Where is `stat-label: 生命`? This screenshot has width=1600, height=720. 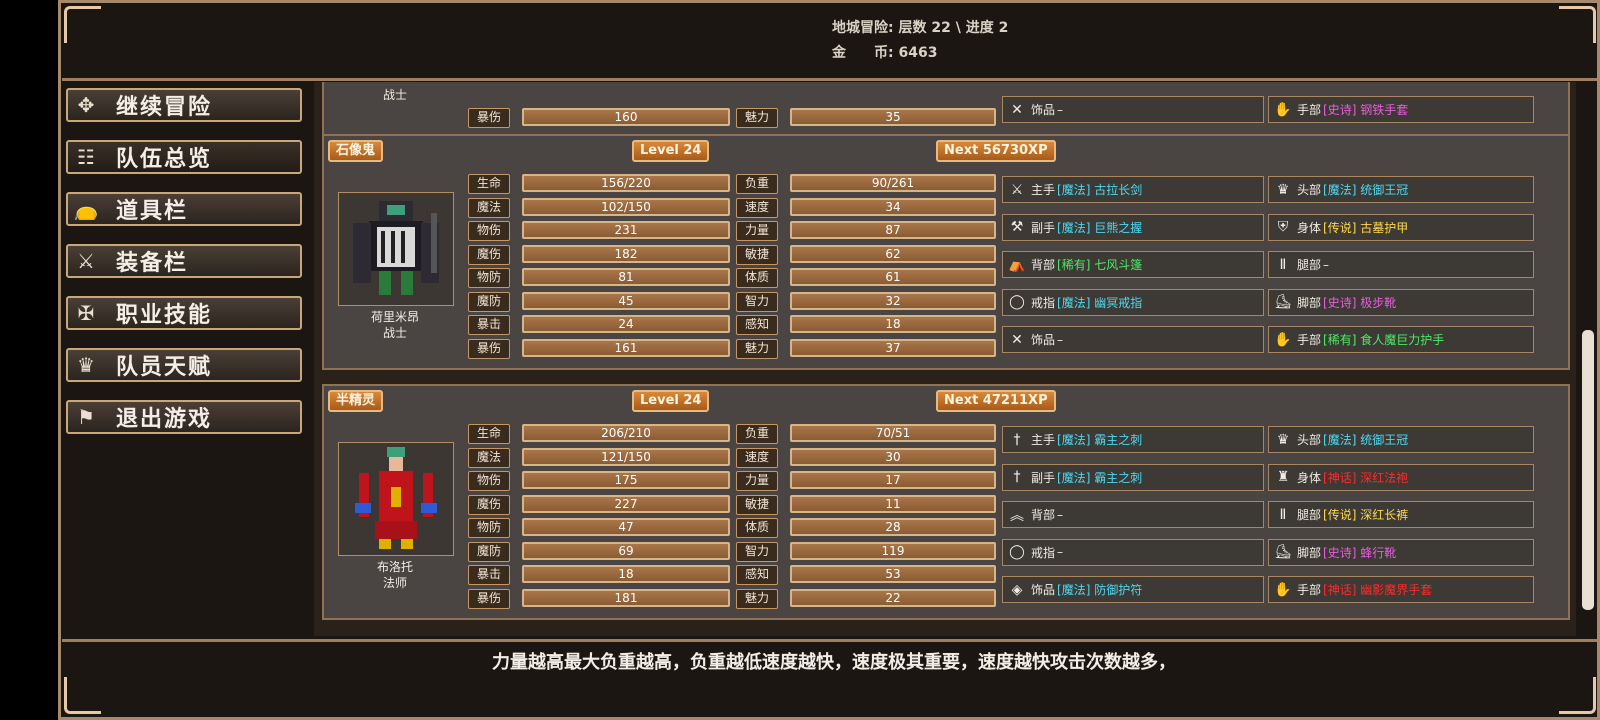
stat-label: 生命 is located at coordinates (489, 184).